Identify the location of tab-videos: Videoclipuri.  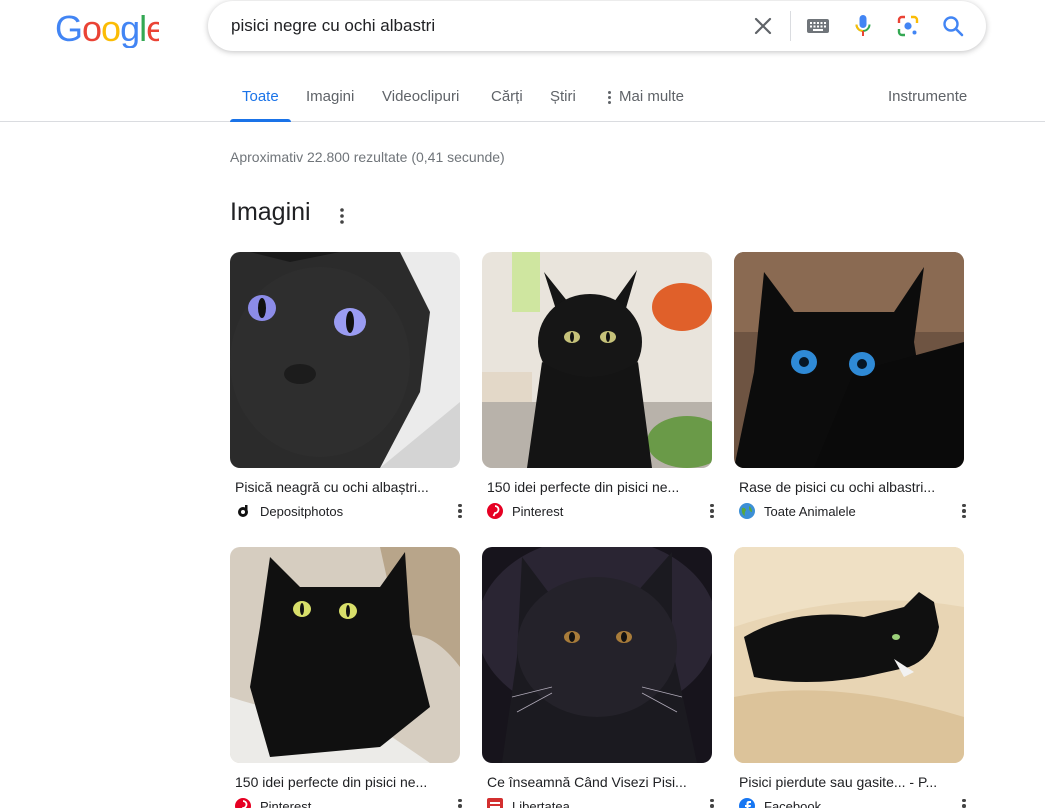
(420, 105).